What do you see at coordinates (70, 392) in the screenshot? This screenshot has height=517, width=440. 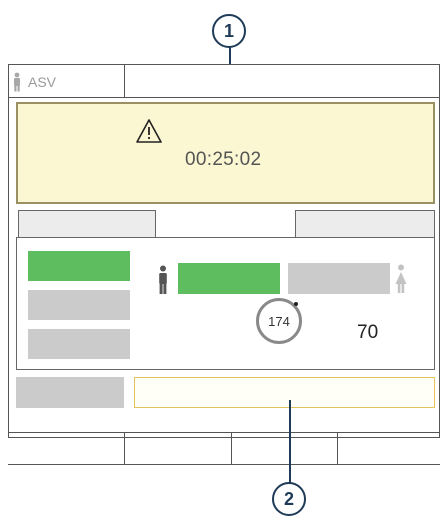 I see `footer-button` at bounding box center [70, 392].